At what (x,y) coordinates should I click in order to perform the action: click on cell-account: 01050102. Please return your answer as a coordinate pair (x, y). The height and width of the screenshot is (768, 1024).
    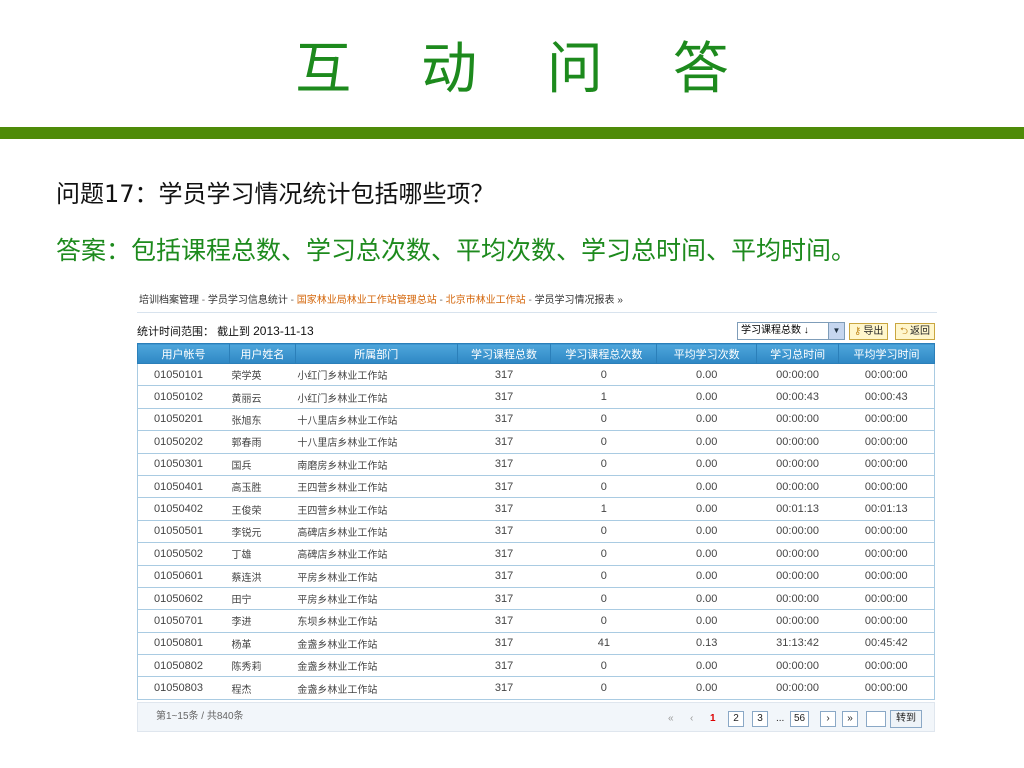
    Looking at the image, I should click on (183, 397).